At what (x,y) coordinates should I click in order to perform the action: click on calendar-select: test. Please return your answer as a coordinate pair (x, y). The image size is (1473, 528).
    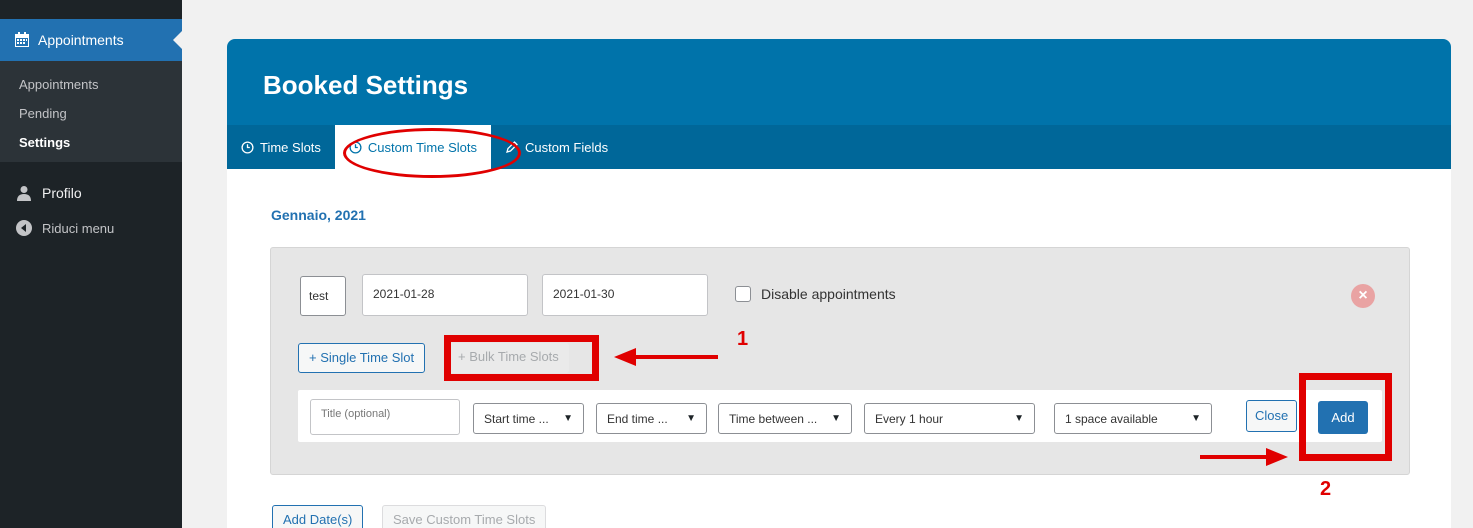
    Looking at the image, I should click on (323, 296).